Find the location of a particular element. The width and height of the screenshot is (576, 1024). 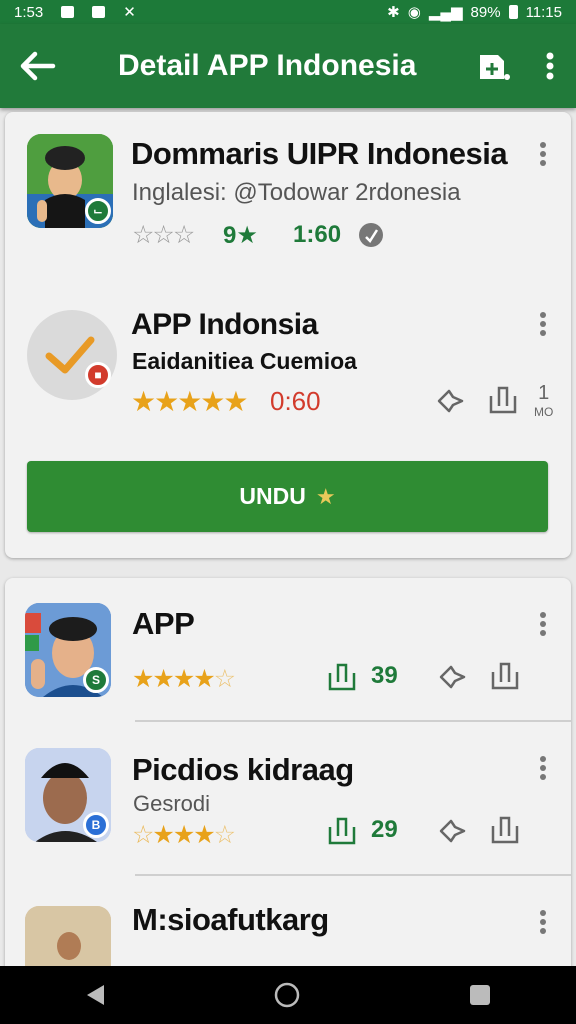

more-vertical-icon is located at coordinates (550, 66).